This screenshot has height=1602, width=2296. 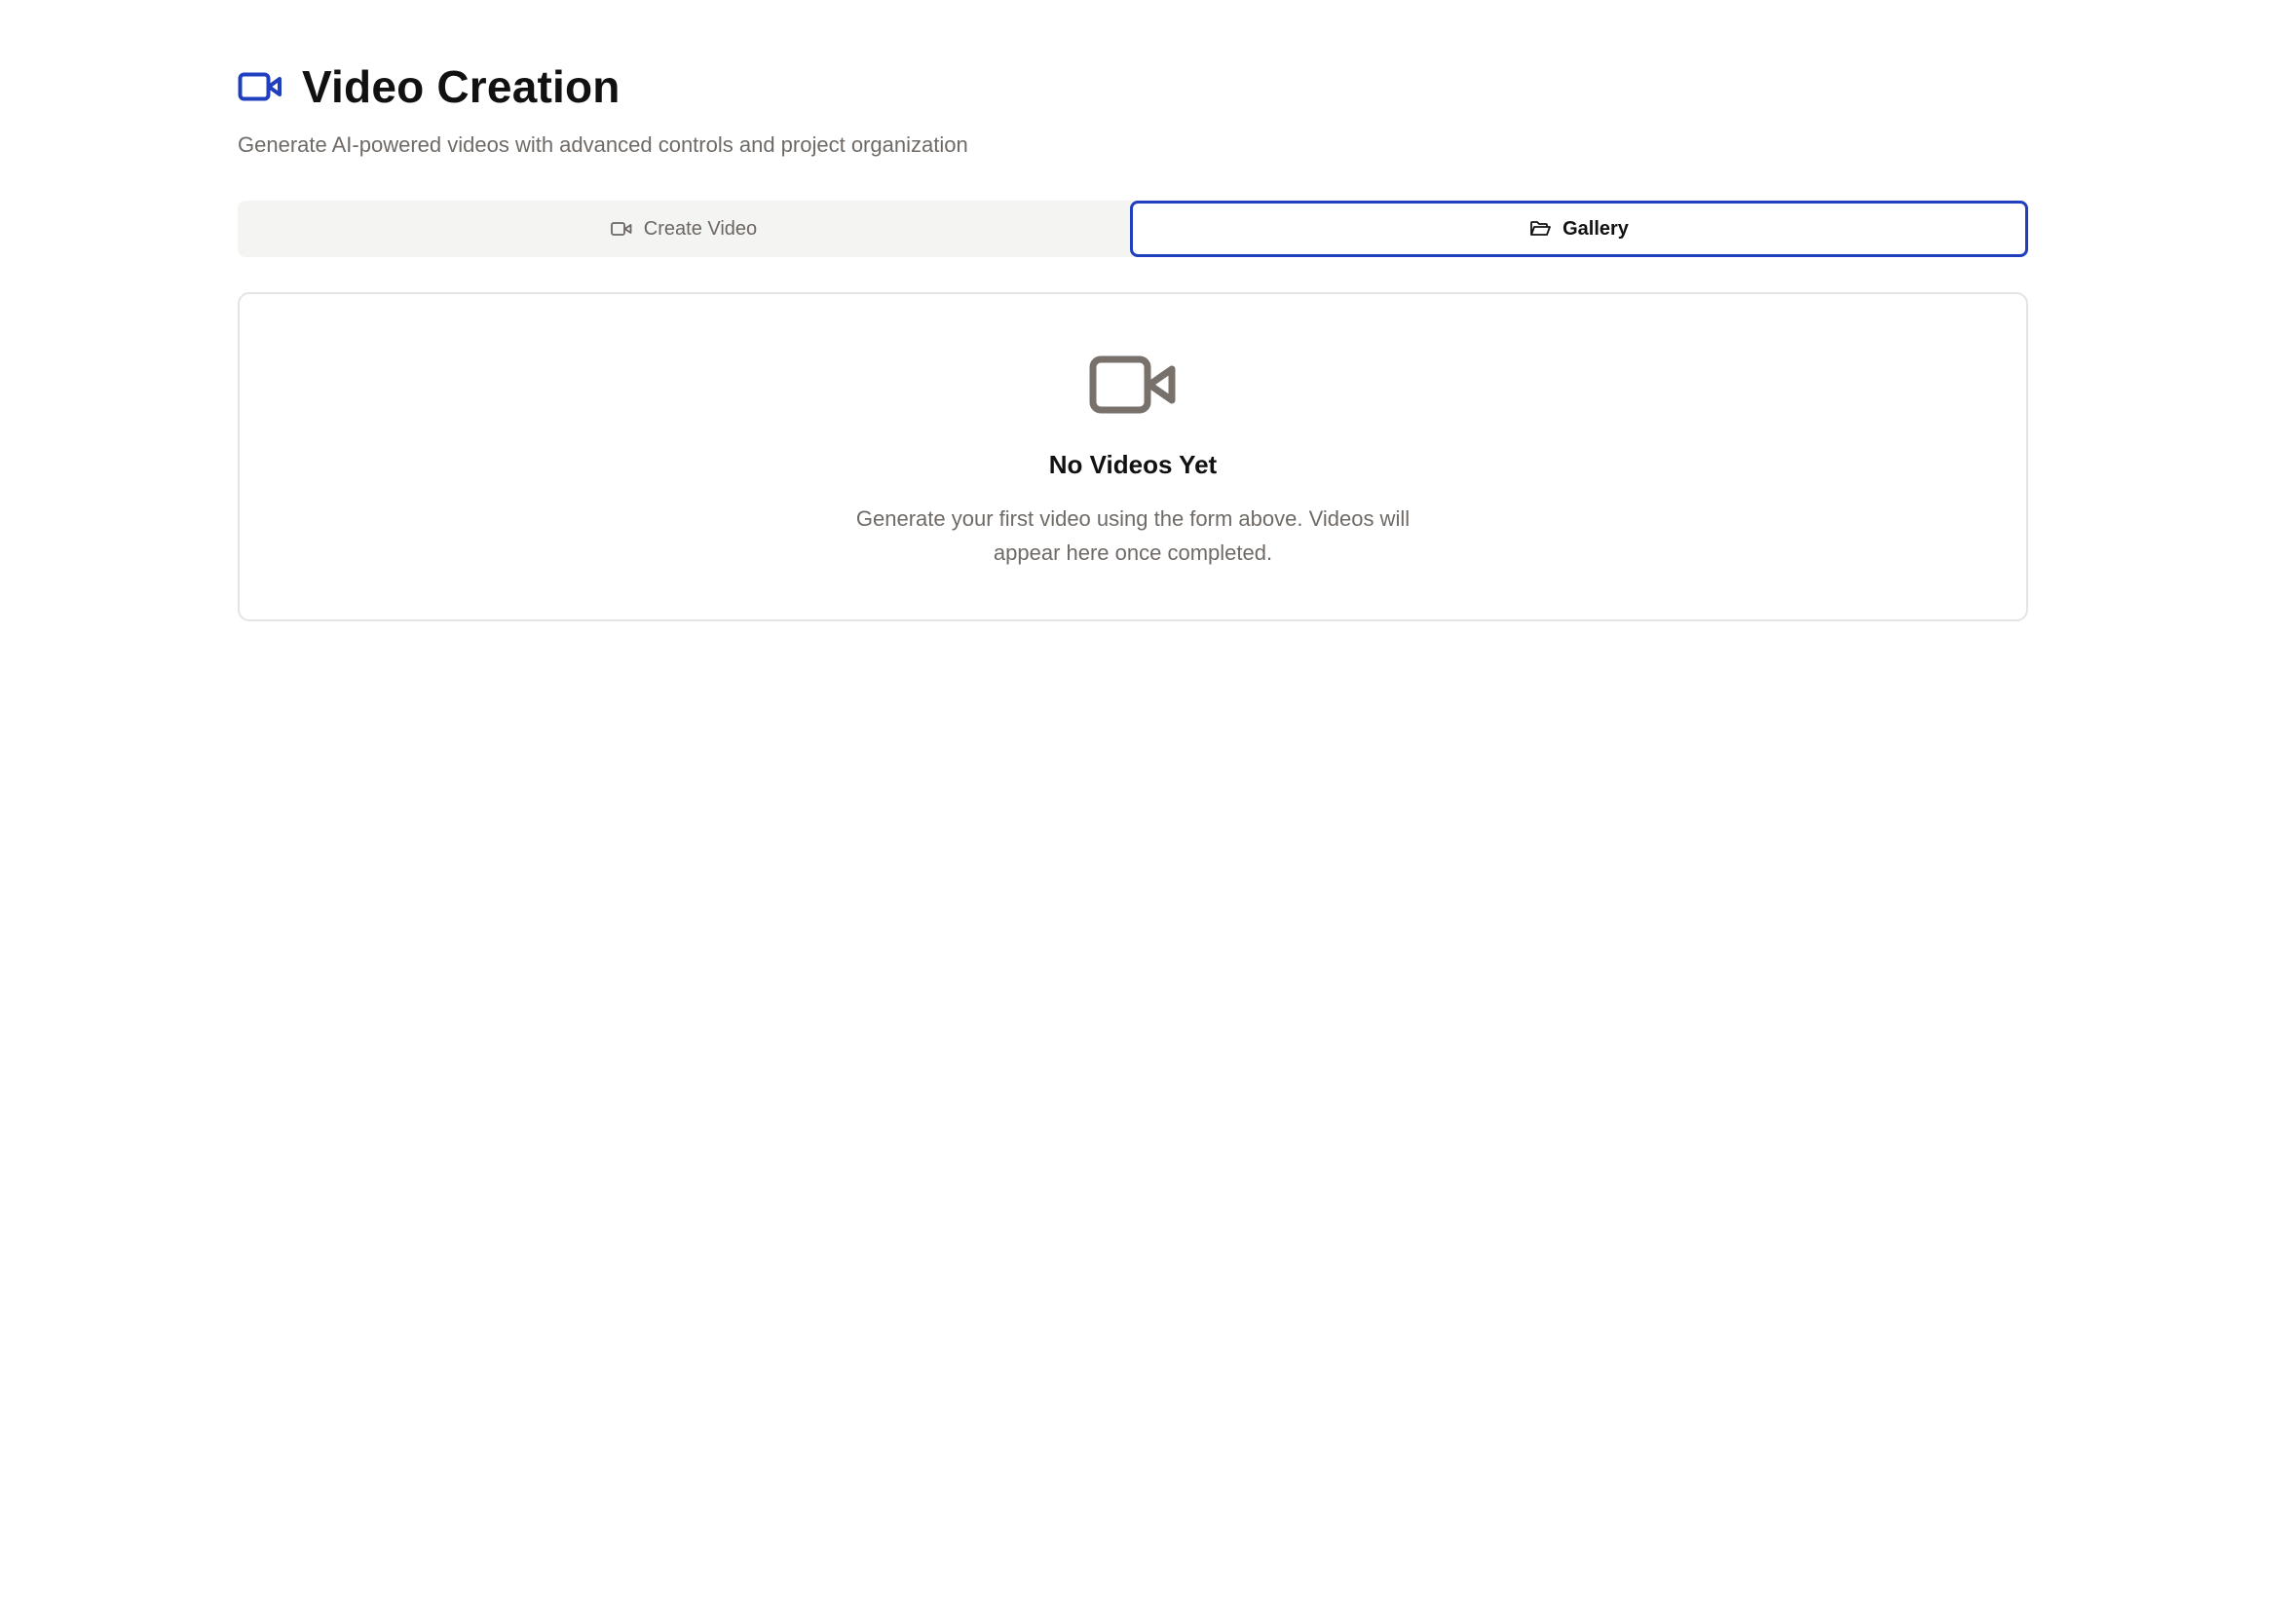 I want to click on tab-create-video: Create Video, so click(x=684, y=229).